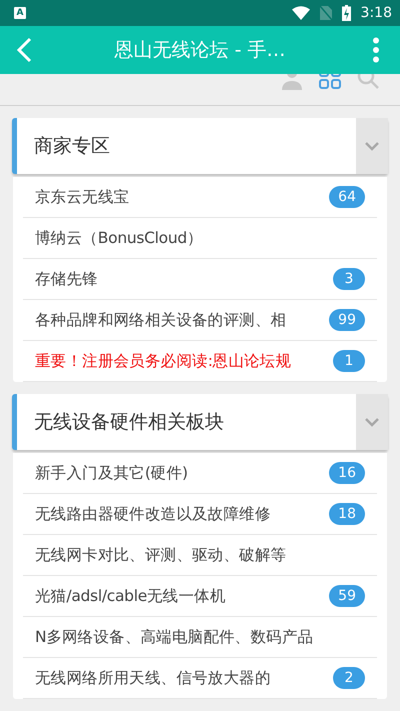 Image resolution: width=400 pixels, height=711 pixels. What do you see at coordinates (200, 637) in the screenshot?
I see `forum-name: N多网络设备、高端电脑配件、数码产品` at bounding box center [200, 637].